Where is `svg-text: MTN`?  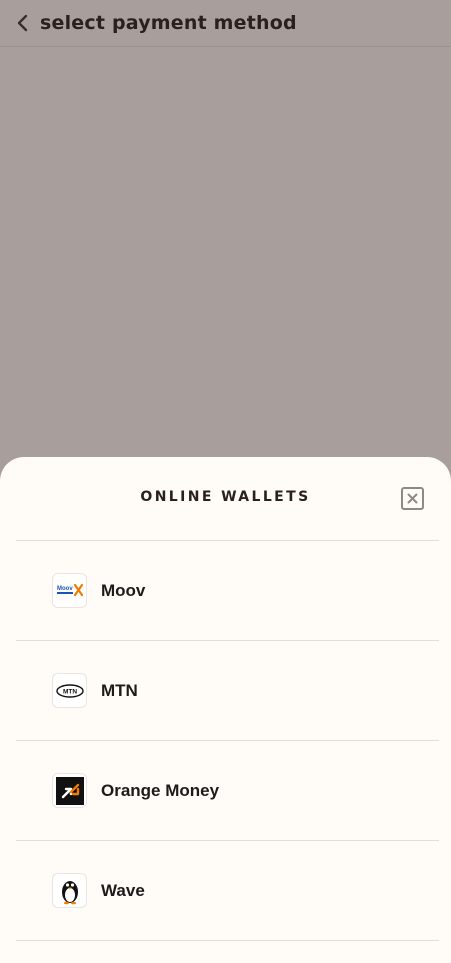
svg-text: MTN is located at coordinates (69, 691).